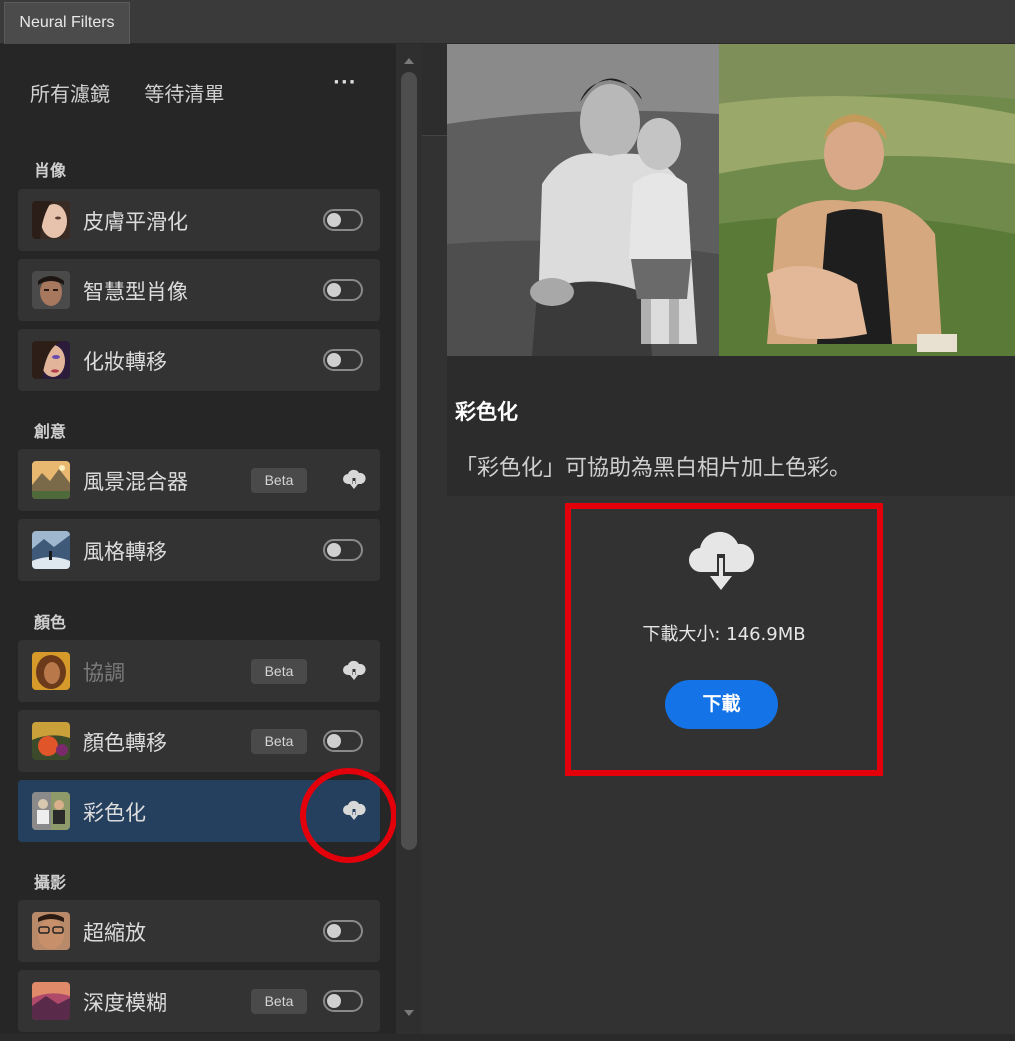 The image size is (1015, 1041). What do you see at coordinates (507, 22) in the screenshot?
I see `tab-bar: Neural Filters` at bounding box center [507, 22].